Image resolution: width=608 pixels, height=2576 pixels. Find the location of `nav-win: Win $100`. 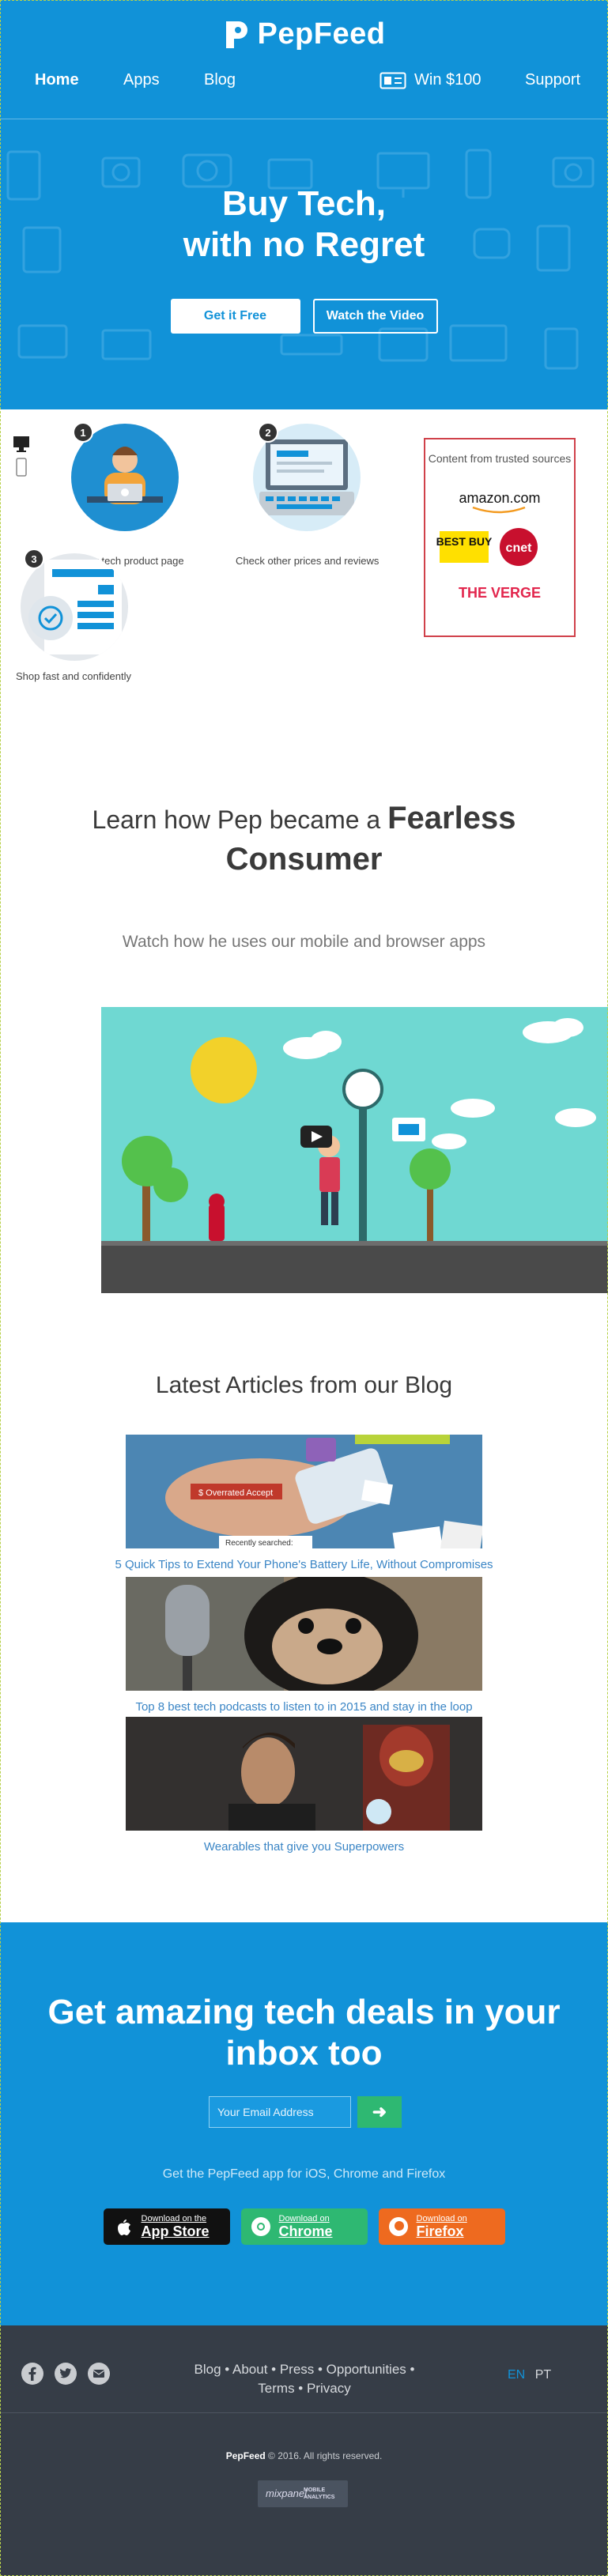

nav-win: Win $100 is located at coordinates (431, 80).